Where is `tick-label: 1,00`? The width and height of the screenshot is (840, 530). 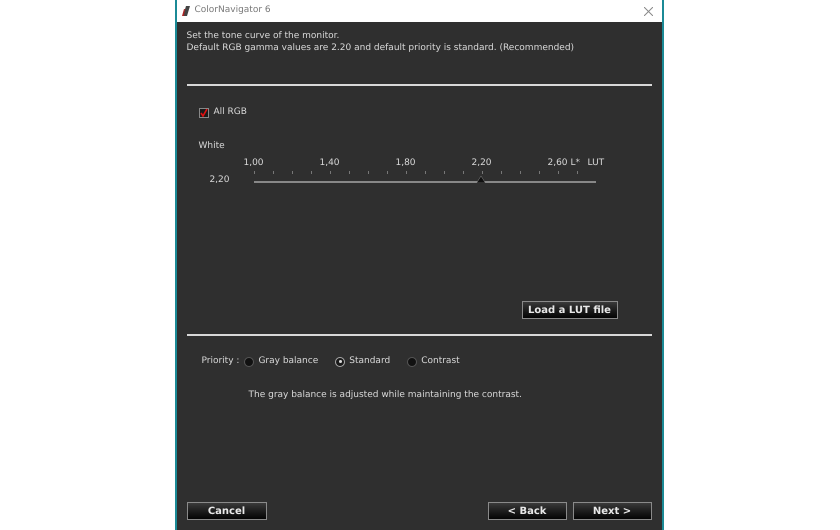 tick-label: 1,00 is located at coordinates (253, 163).